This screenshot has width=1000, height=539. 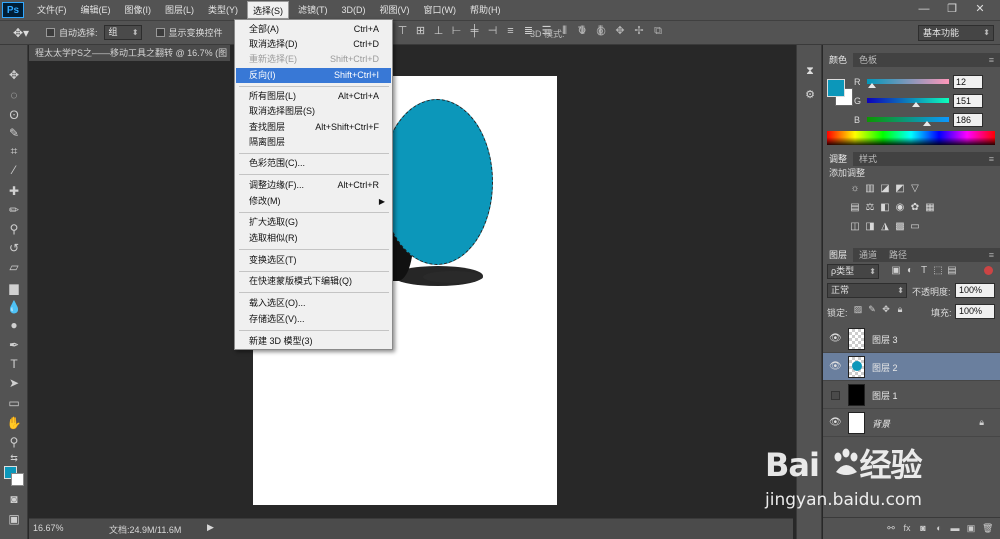 What do you see at coordinates (52, 10) in the screenshot?
I see `menu-file: 文件(F)` at bounding box center [52, 10].